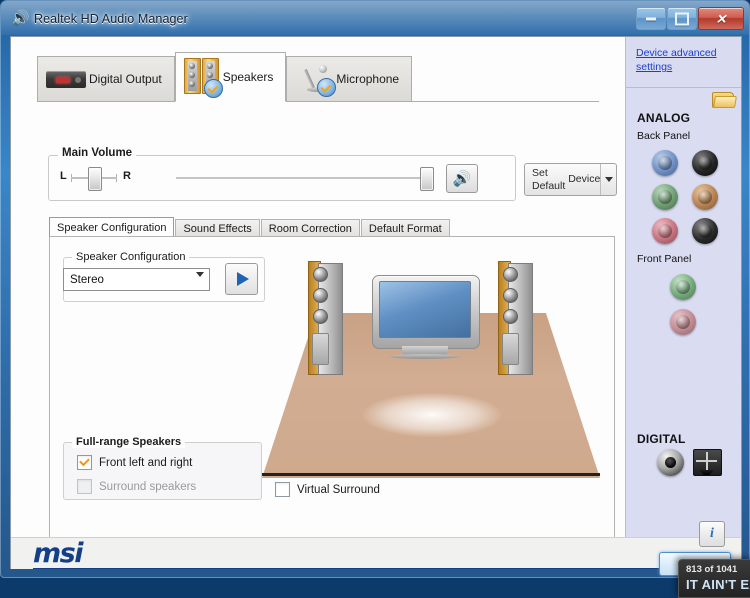 The width and height of the screenshot is (750, 598). I want to click on balance-right-label: R, so click(127, 176).